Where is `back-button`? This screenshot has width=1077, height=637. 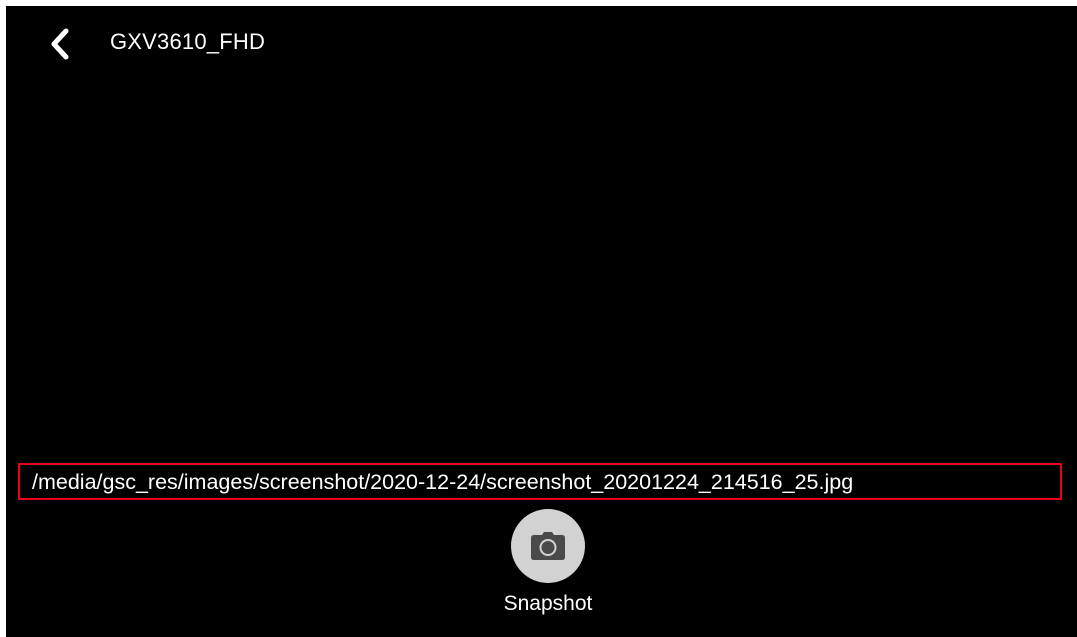 back-button is located at coordinates (60, 44).